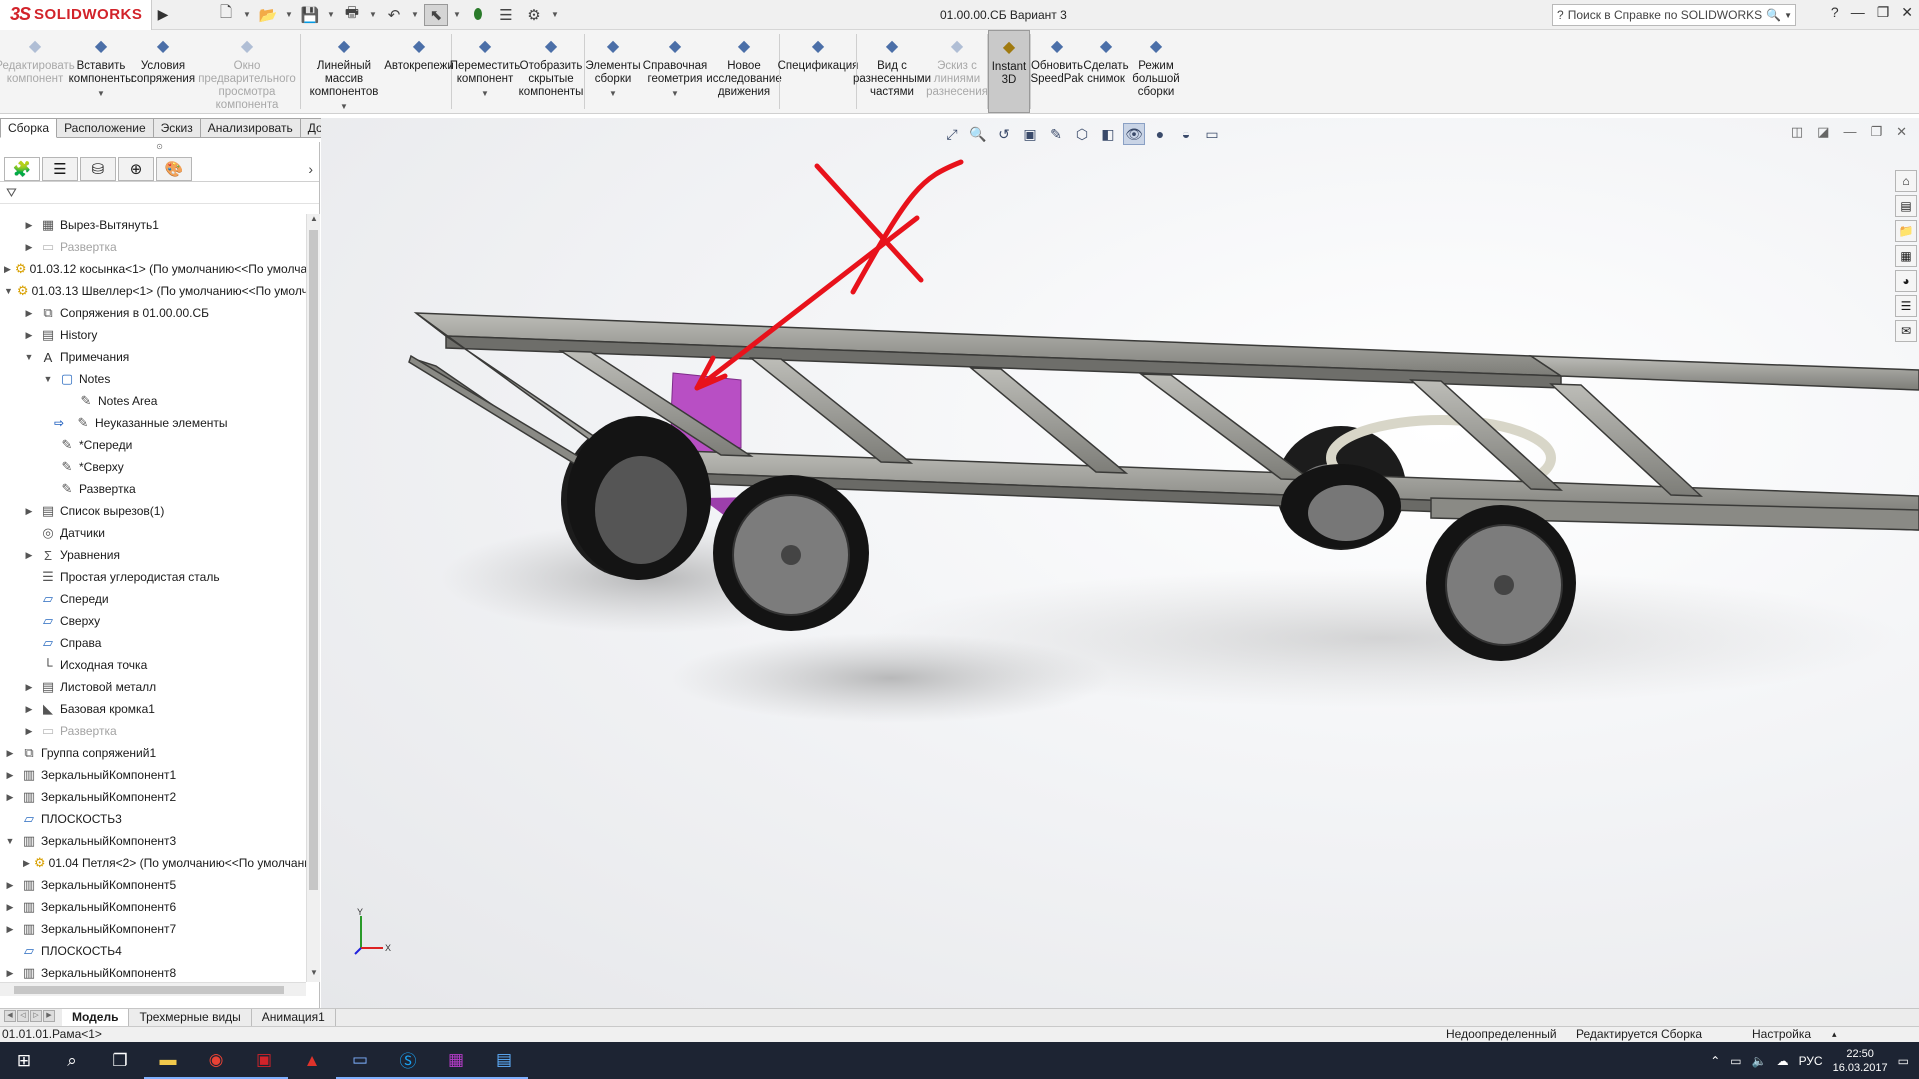 The height and width of the screenshot is (1079, 1919). What do you see at coordinates (29, 128) in the screenshot?
I see `tab-0: Сборка` at bounding box center [29, 128].